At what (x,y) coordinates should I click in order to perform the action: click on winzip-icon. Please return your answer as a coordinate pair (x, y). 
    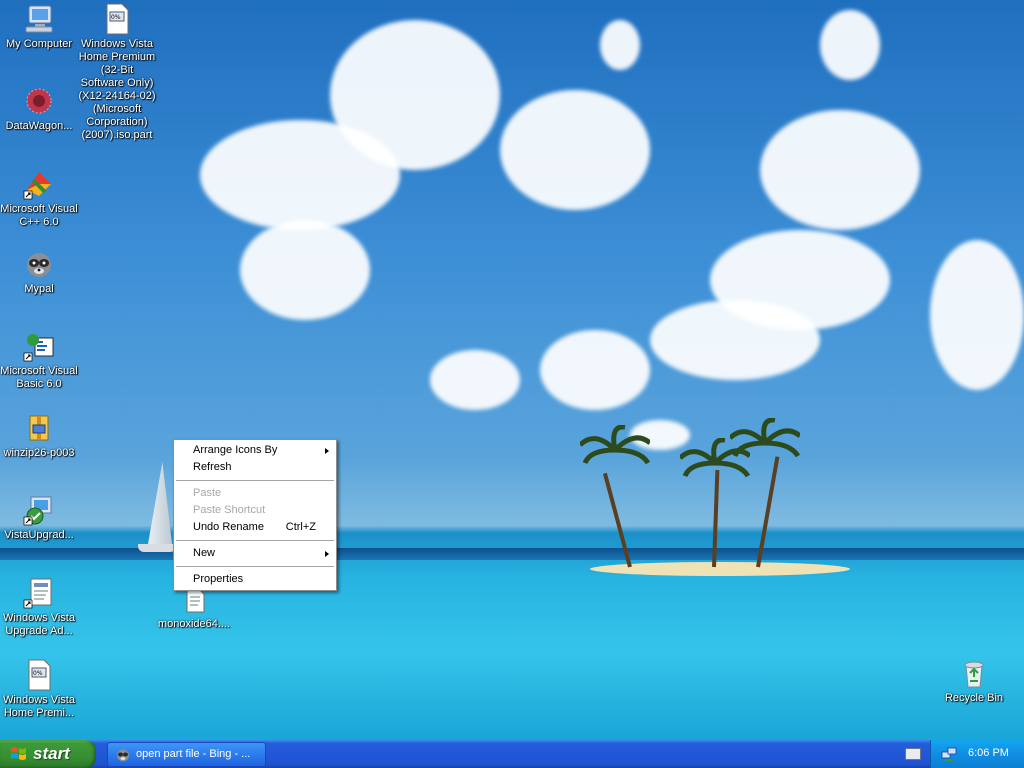
    Looking at the image, I should click on (39, 428).